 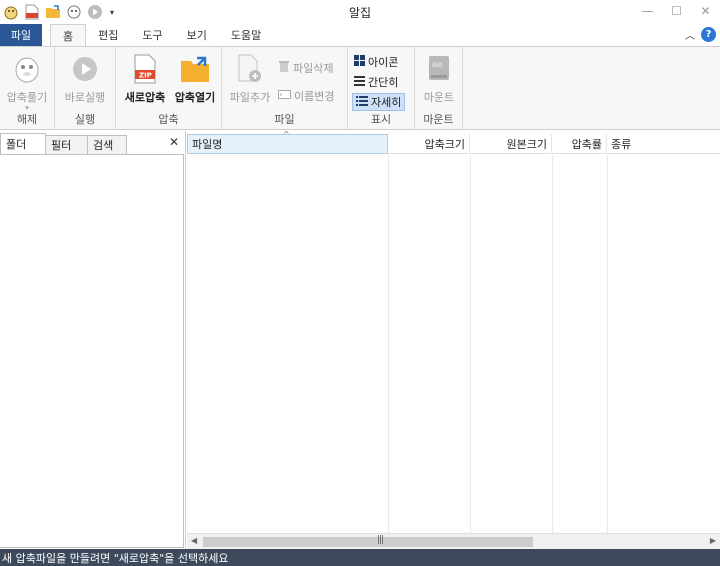 What do you see at coordinates (250, 97) in the screenshot?
I see `add-file-label: 파일추가` at bounding box center [250, 97].